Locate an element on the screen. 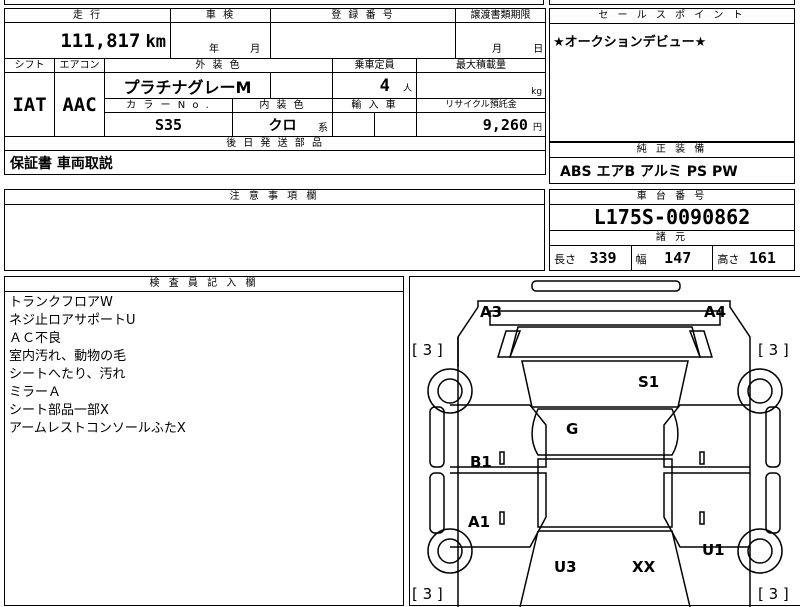 The height and width of the screenshot is (607, 800). exterior-color-value: プラチナグレーM is located at coordinates (187, 85).